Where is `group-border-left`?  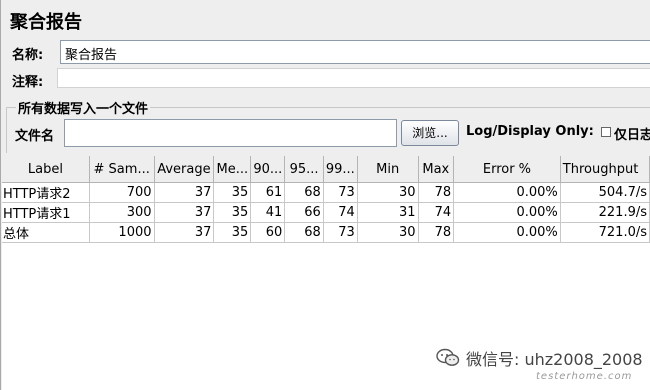 group-border-left is located at coordinates (6, 130).